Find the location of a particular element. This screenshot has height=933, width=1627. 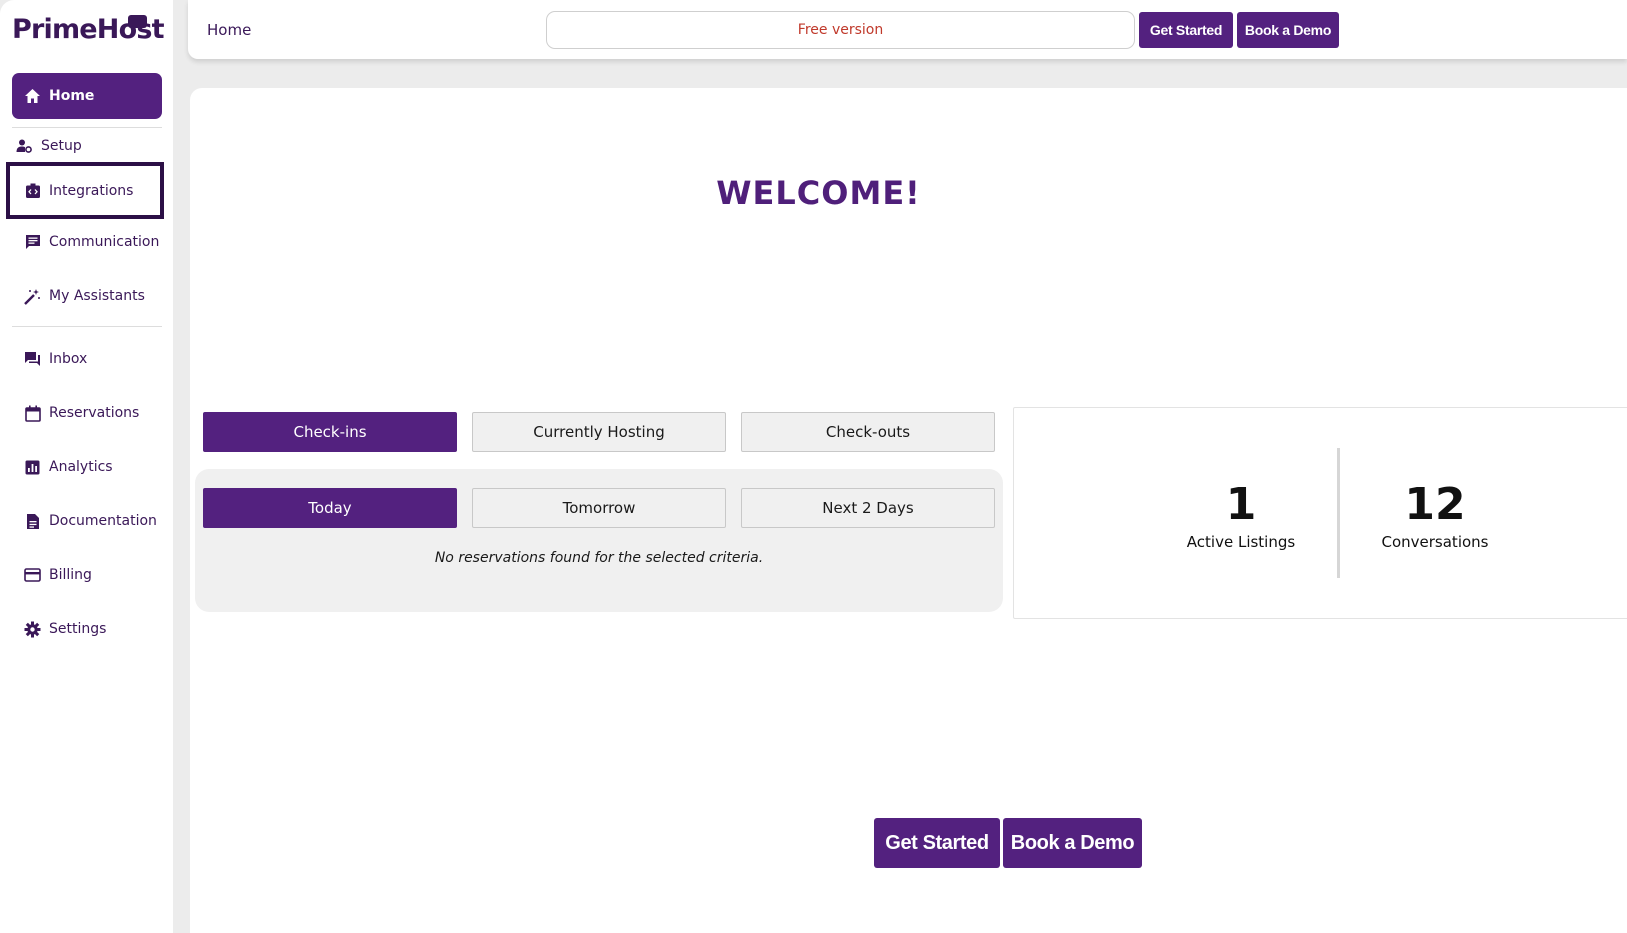

sidebar-item-communication: Communication is located at coordinates (87, 242).